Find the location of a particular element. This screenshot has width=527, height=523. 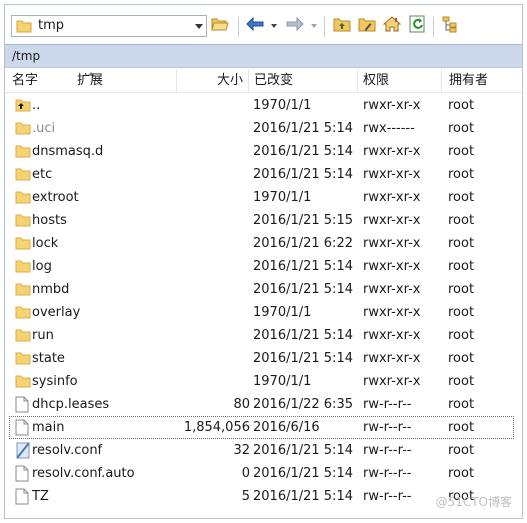

file-name: sysinfo is located at coordinates (55, 381).